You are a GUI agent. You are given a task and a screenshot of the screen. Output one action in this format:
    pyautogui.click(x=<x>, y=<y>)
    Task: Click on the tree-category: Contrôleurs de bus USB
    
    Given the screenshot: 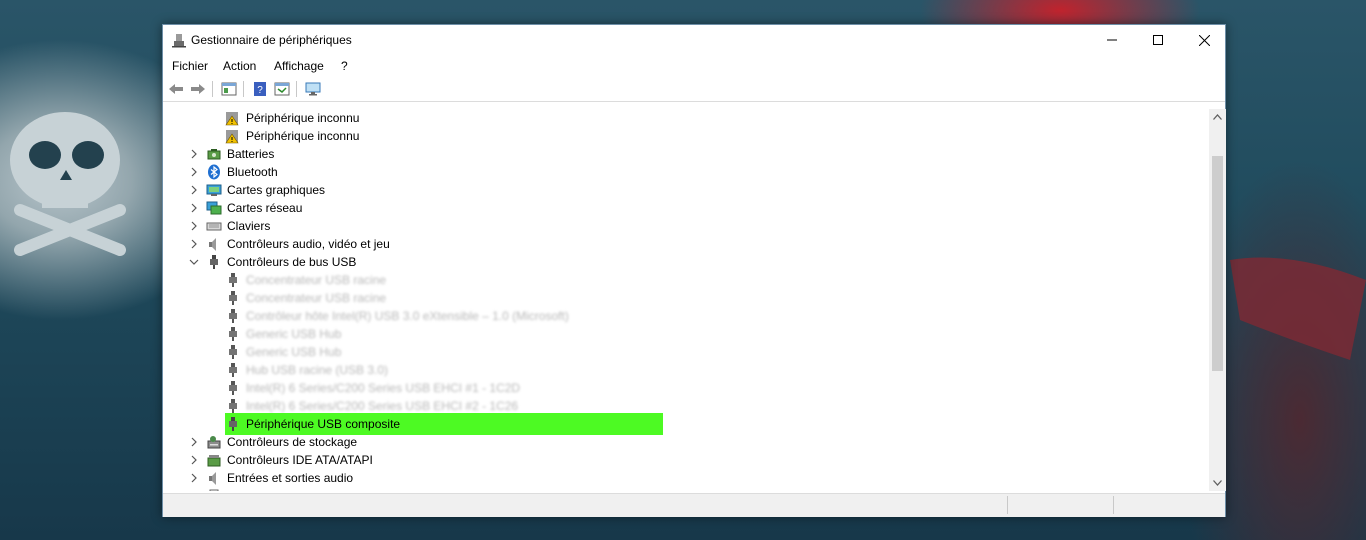 What is the action you would take?
    pyautogui.click(x=683, y=262)
    